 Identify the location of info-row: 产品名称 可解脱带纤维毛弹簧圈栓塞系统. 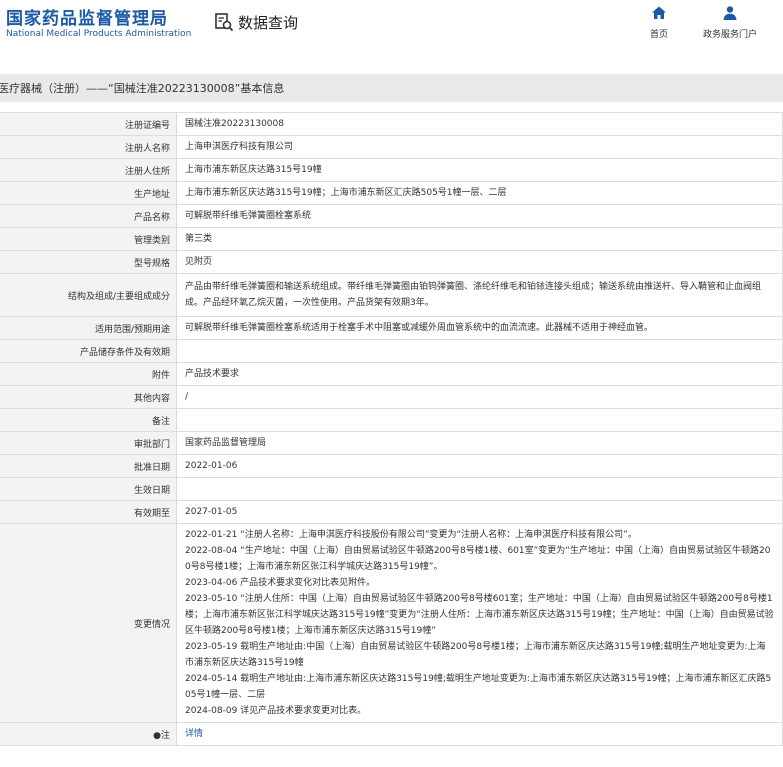
(391, 216).